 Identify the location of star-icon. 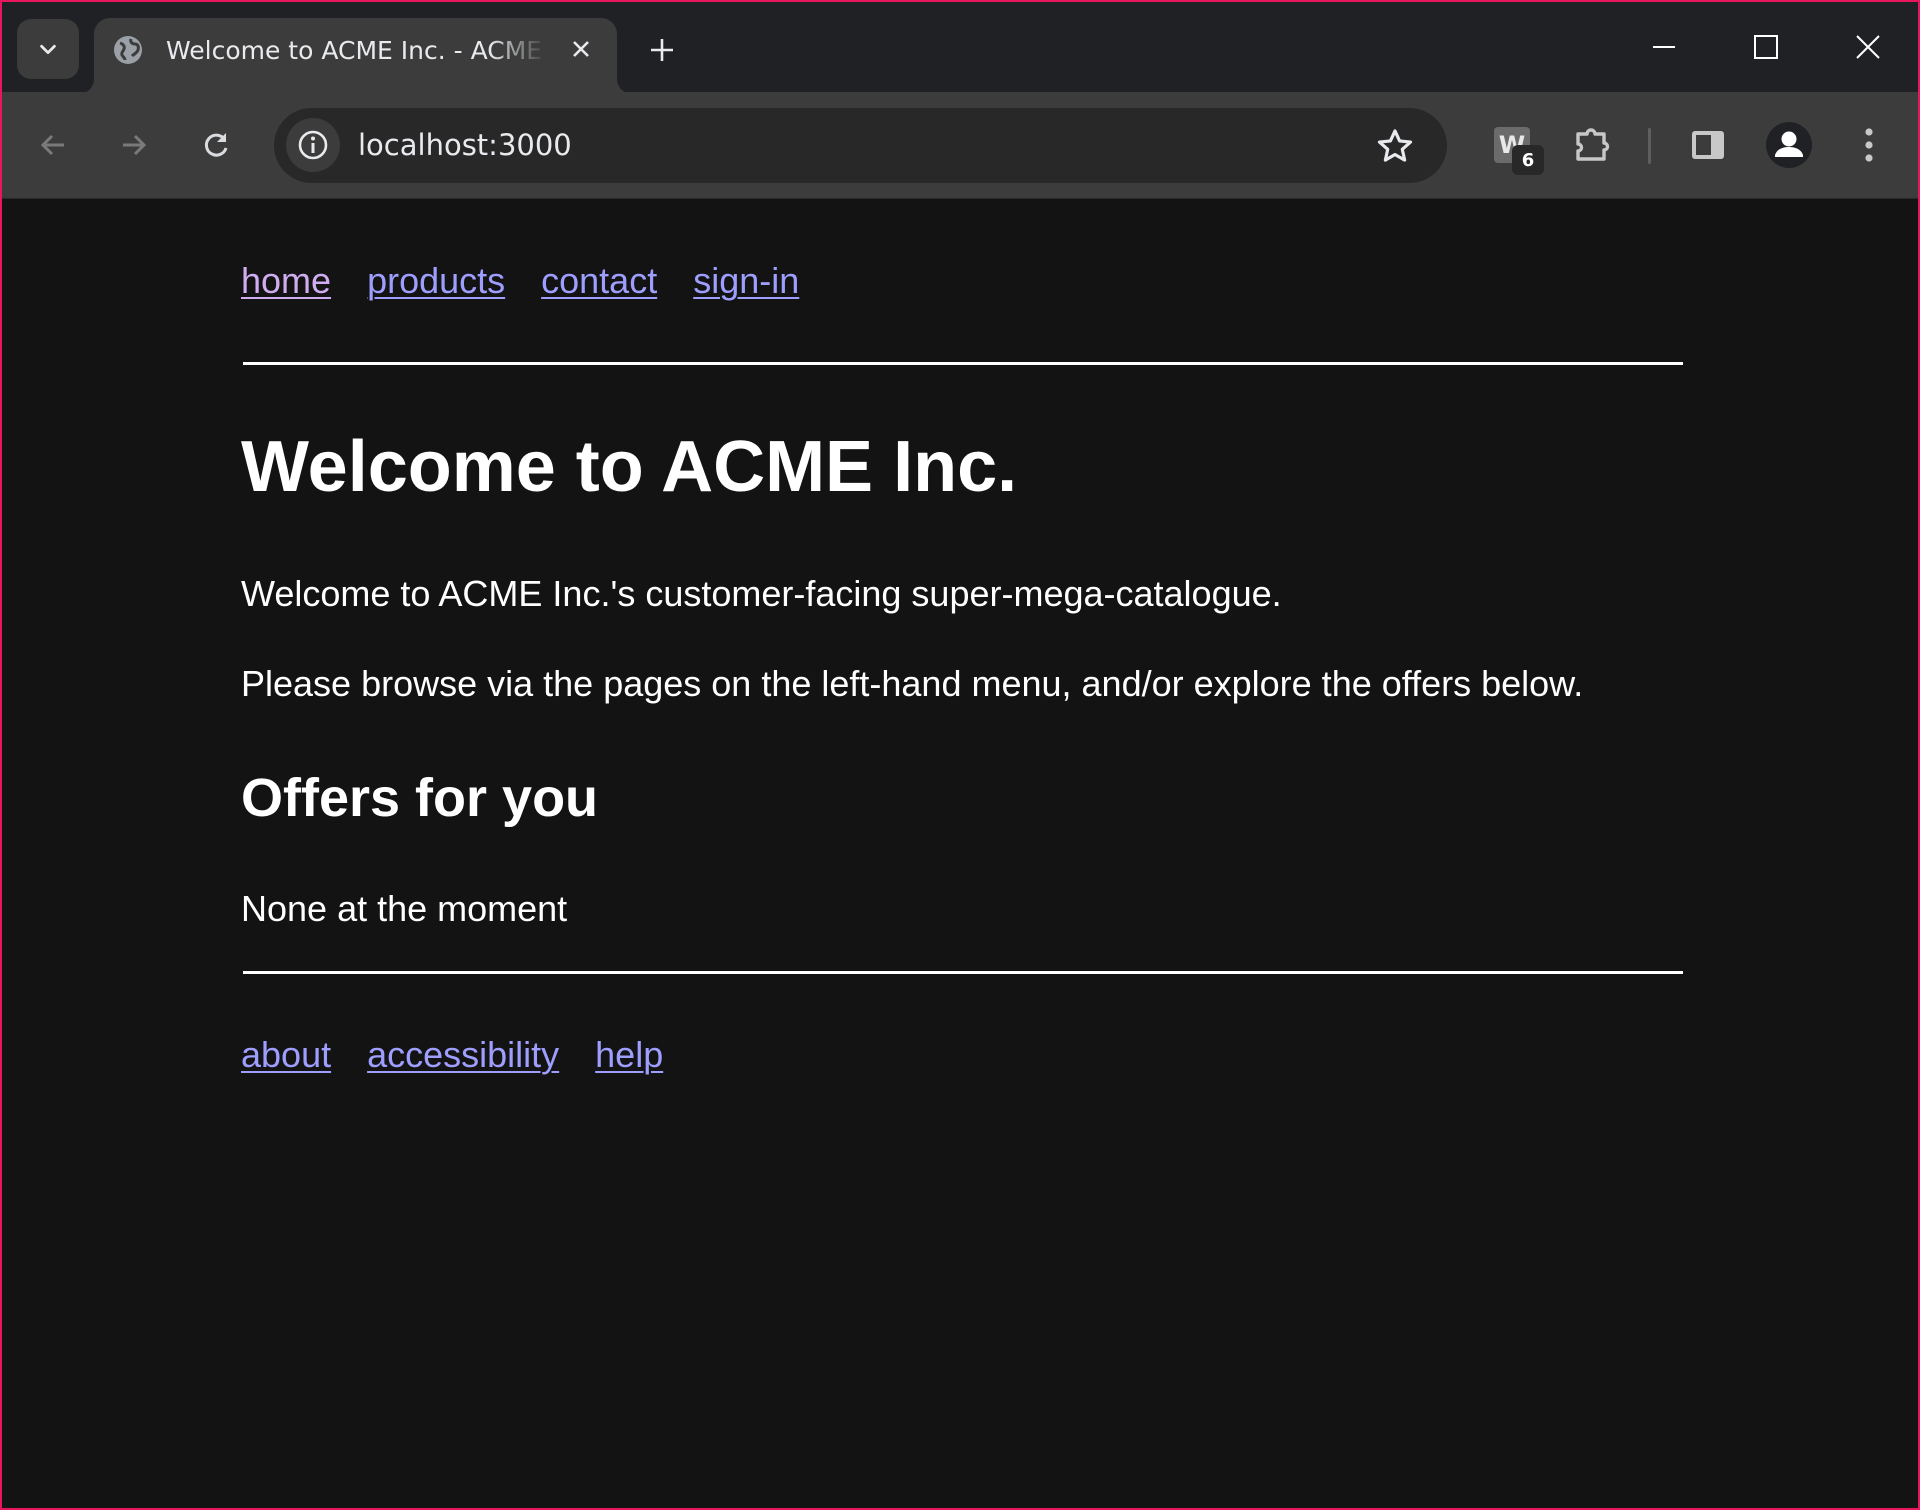
(1395, 145).